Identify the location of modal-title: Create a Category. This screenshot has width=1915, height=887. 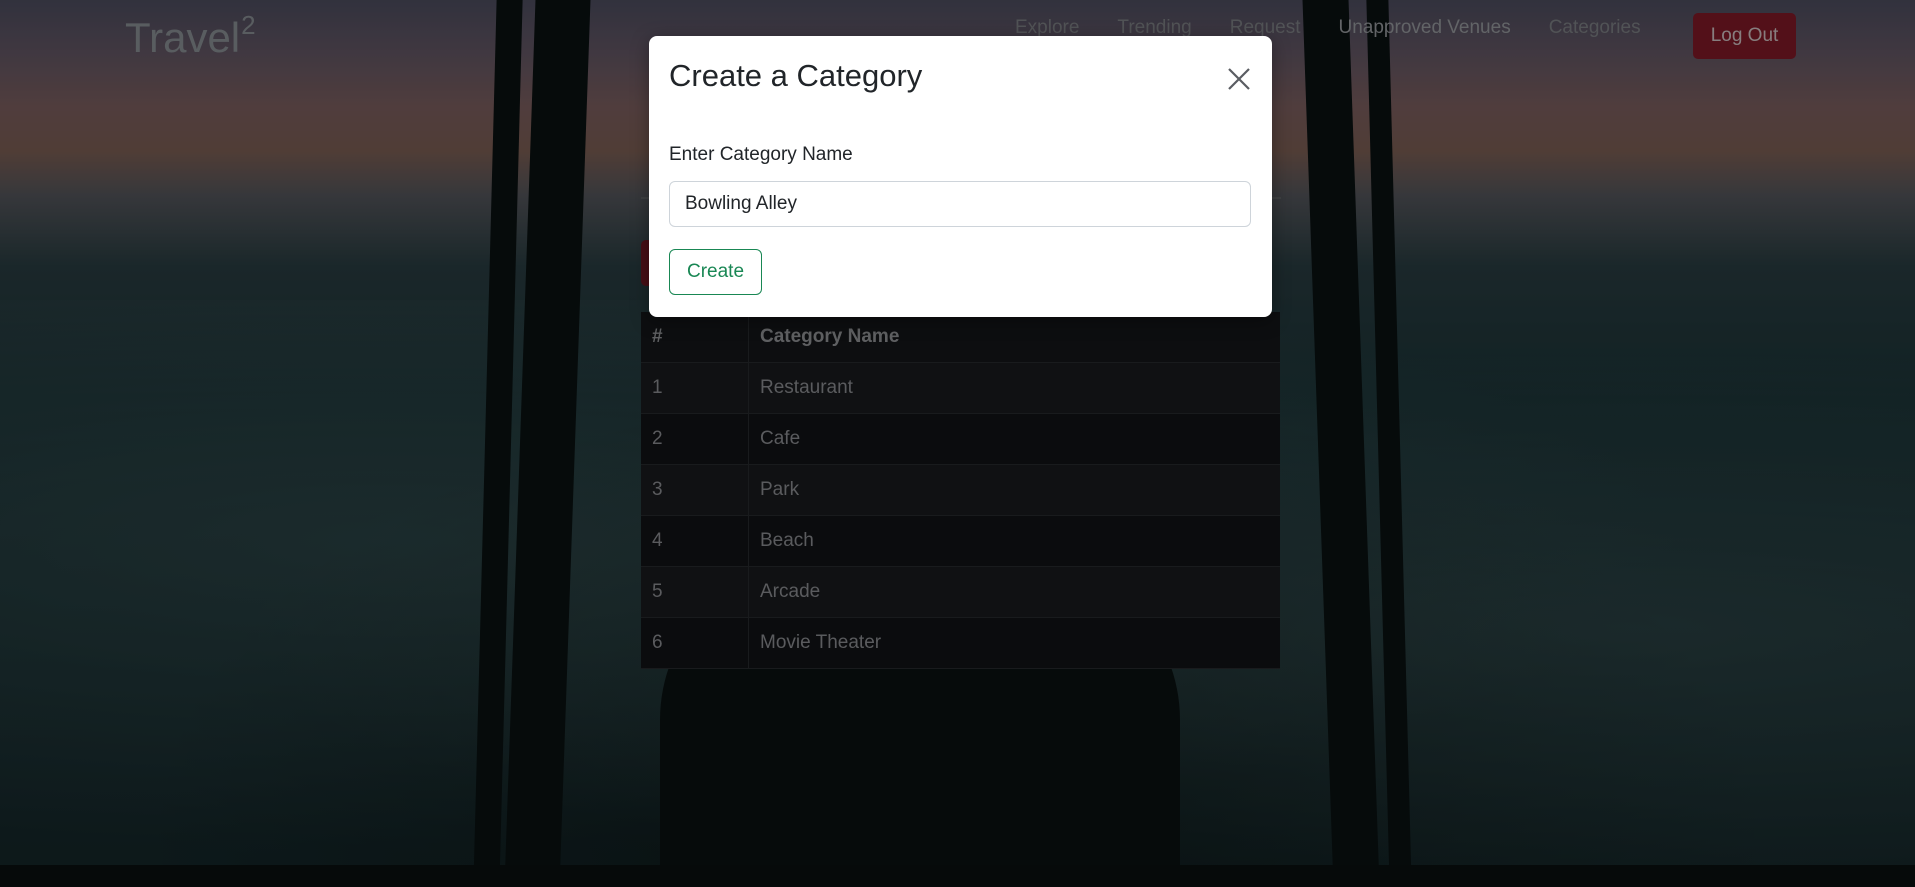
(796, 75).